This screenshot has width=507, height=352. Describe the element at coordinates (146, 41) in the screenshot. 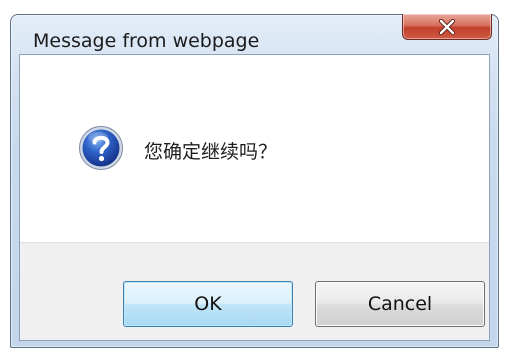

I see `dialog-title: Message from webpage` at that location.